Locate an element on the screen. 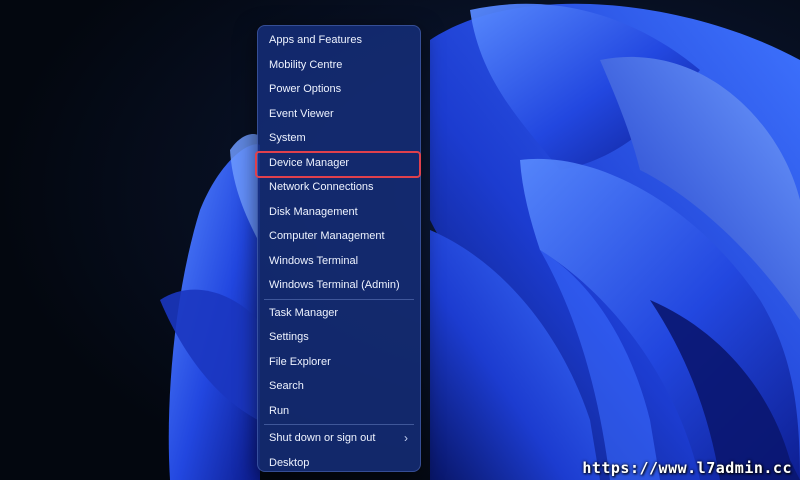 This screenshot has width=800, height=480. menu-item-label: Windows Terminal is located at coordinates (314, 260).